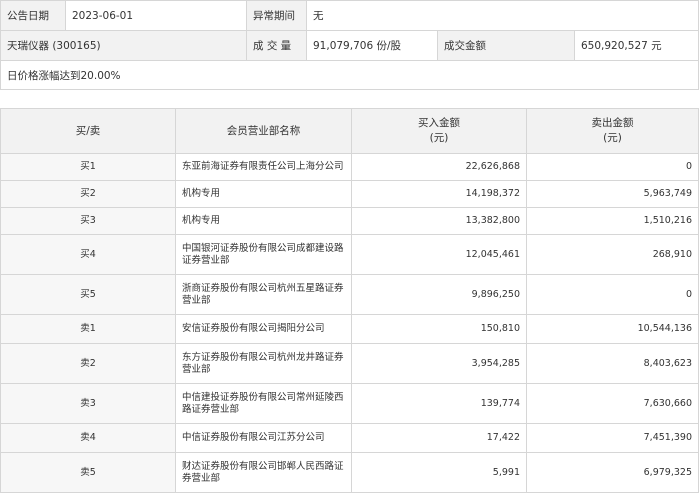 Image resolution: width=700 pixels, height=497 pixels. Describe the element at coordinates (439, 194) in the screenshot. I see `buy-cell: 14,198,372` at that location.